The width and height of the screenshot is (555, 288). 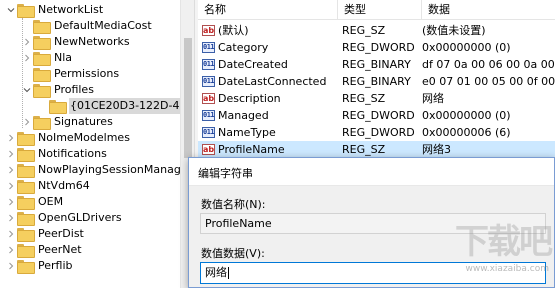 I want to click on value-name-cell: 011 Managed, so click(x=270, y=115).